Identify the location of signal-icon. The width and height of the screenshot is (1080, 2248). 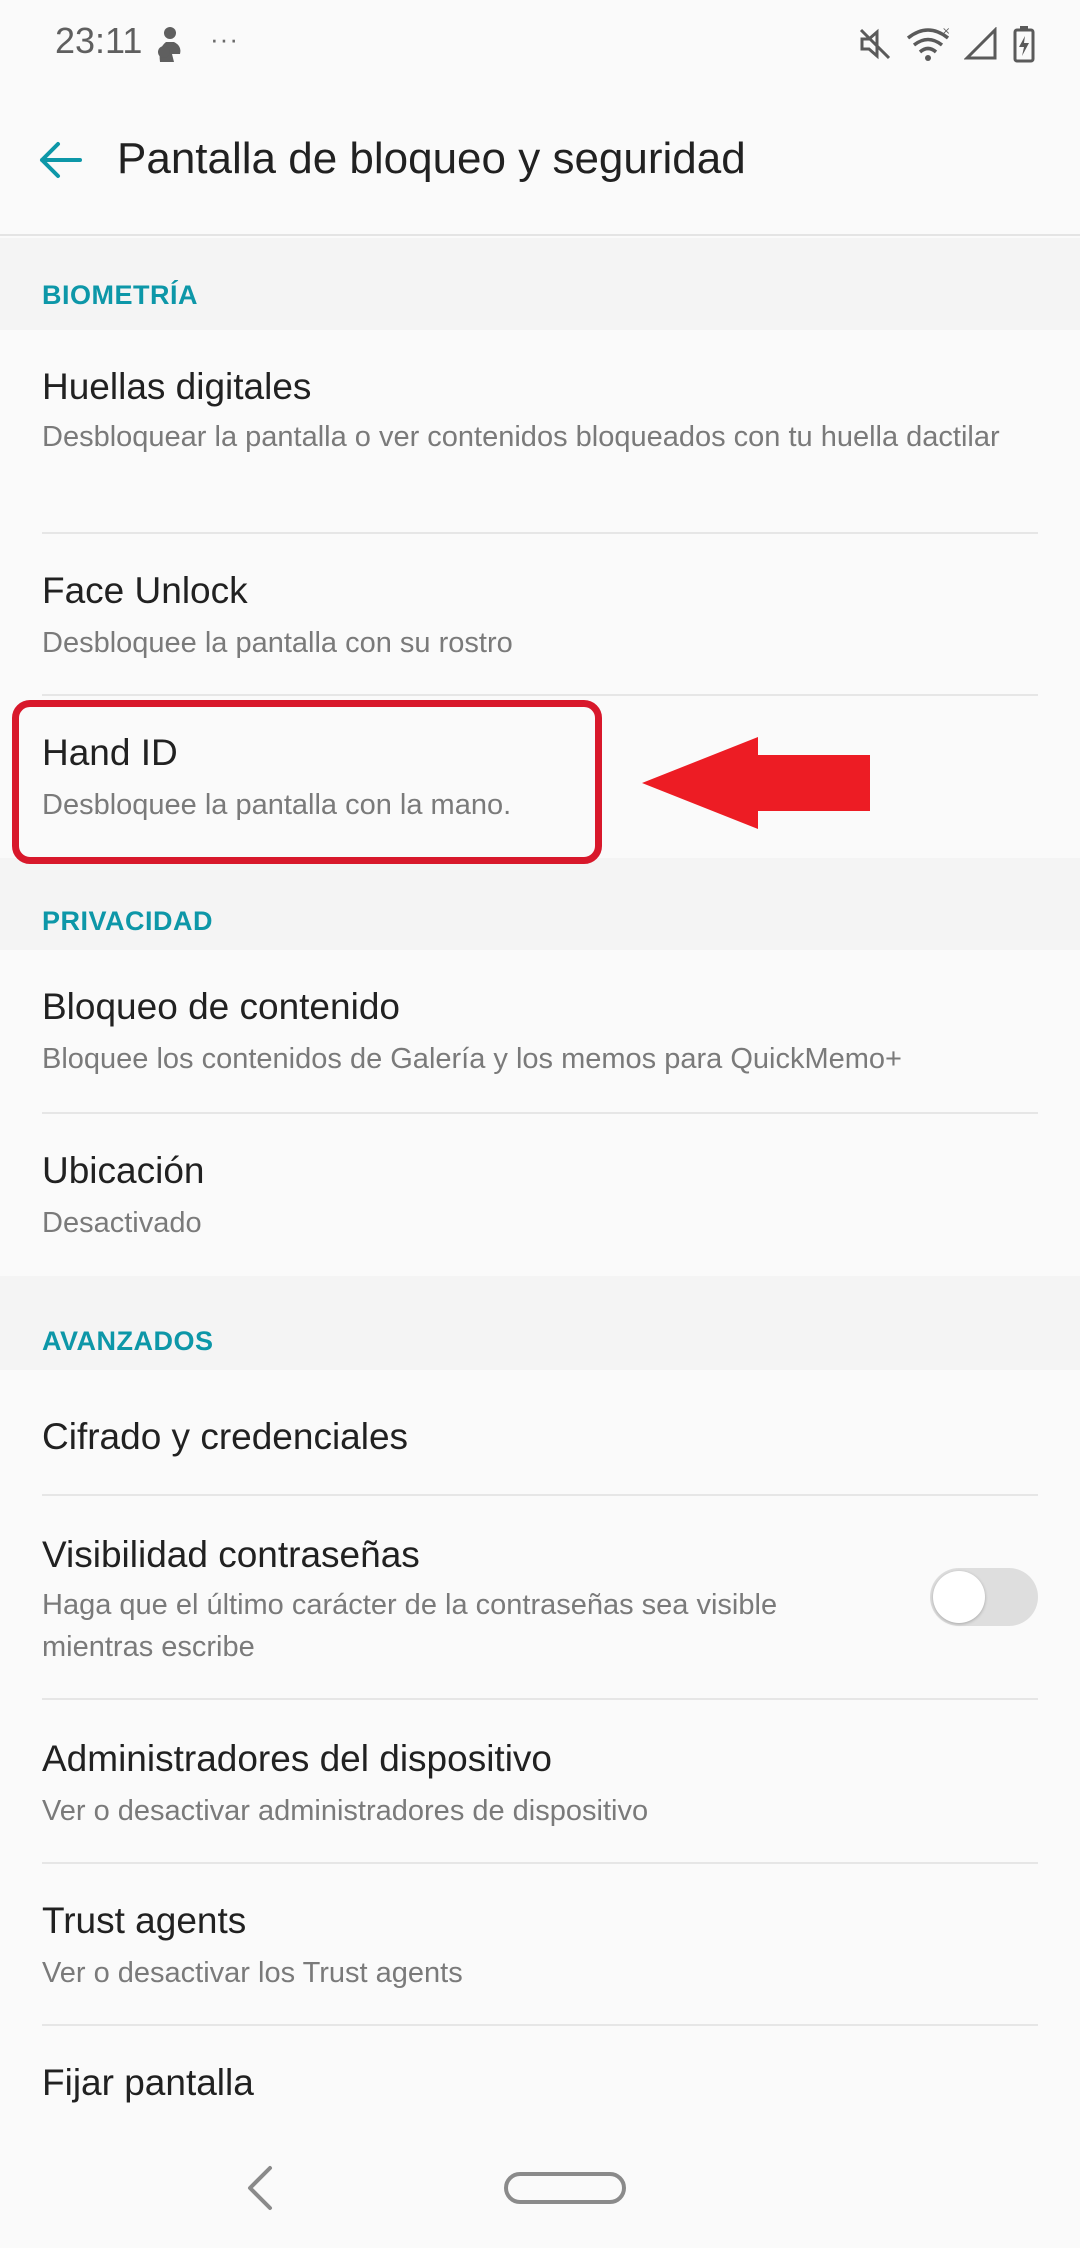
(980, 43).